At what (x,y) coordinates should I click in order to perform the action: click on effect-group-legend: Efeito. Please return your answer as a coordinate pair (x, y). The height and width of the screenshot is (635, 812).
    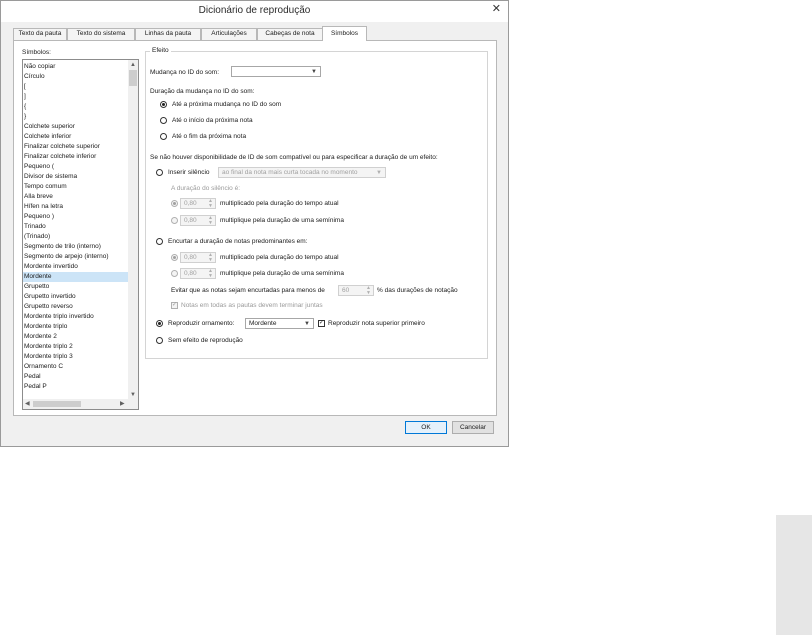
    Looking at the image, I should click on (160, 50).